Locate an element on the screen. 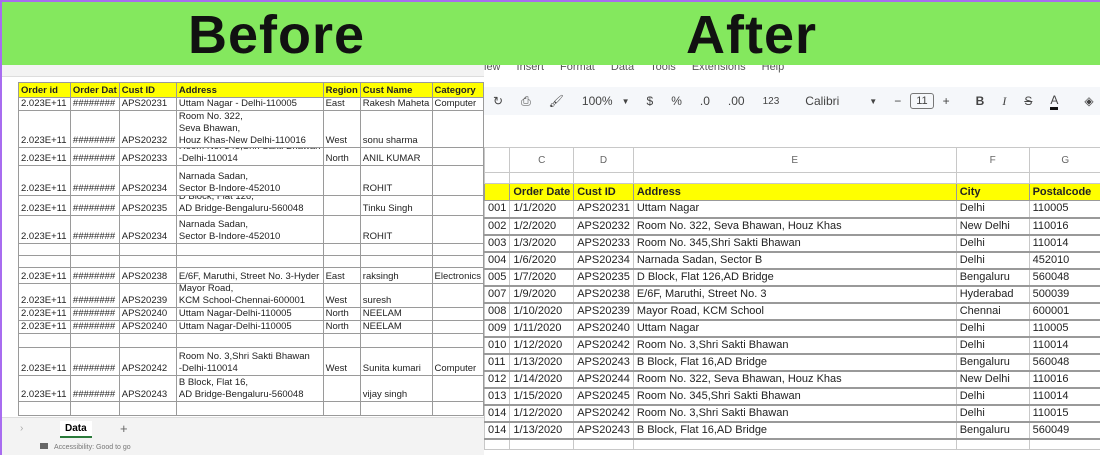 Image resolution: width=1100 pixels, height=457 pixels. cell-order-date: 1/11/2020 is located at coordinates (542, 328).